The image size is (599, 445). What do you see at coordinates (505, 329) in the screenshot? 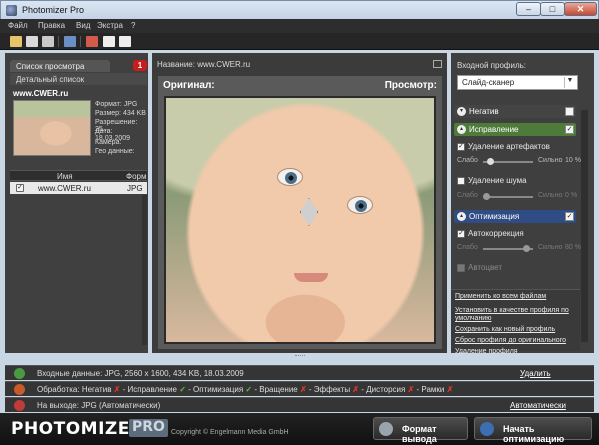
I see `save-new-profile-link: Сохранить как новый профиль` at bounding box center [505, 329].